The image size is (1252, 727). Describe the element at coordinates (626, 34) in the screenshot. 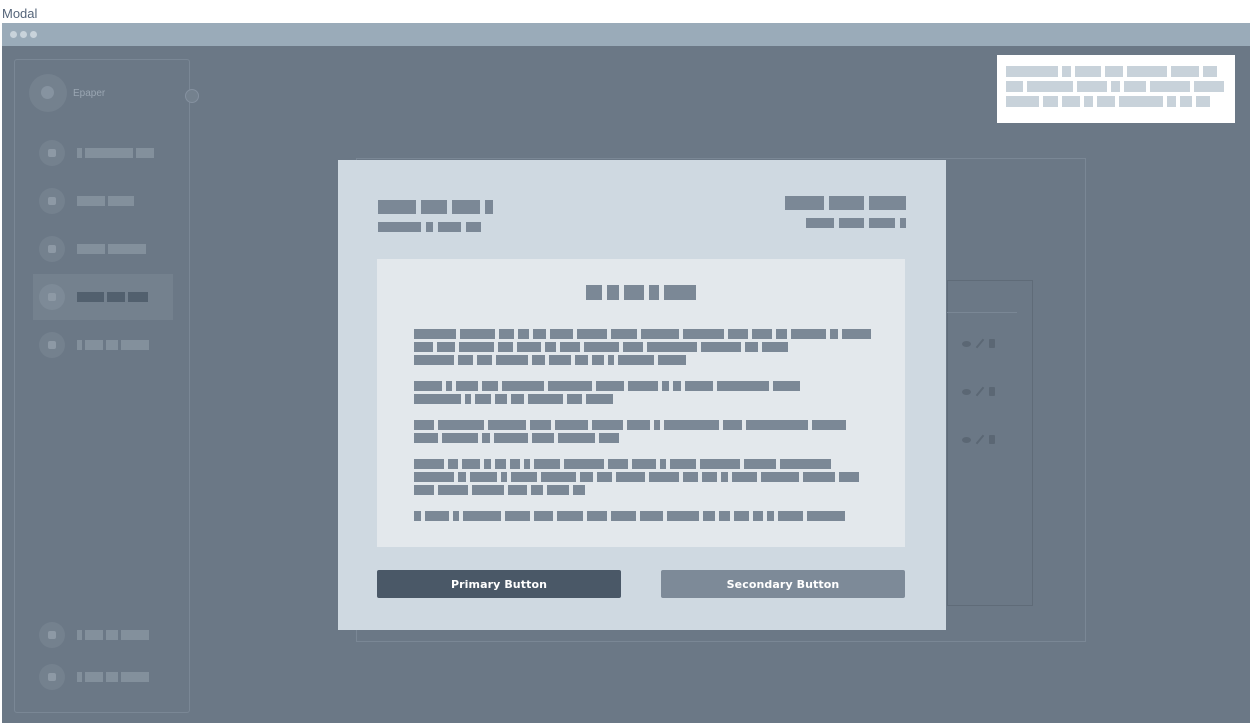

I see `window-titlebar` at that location.